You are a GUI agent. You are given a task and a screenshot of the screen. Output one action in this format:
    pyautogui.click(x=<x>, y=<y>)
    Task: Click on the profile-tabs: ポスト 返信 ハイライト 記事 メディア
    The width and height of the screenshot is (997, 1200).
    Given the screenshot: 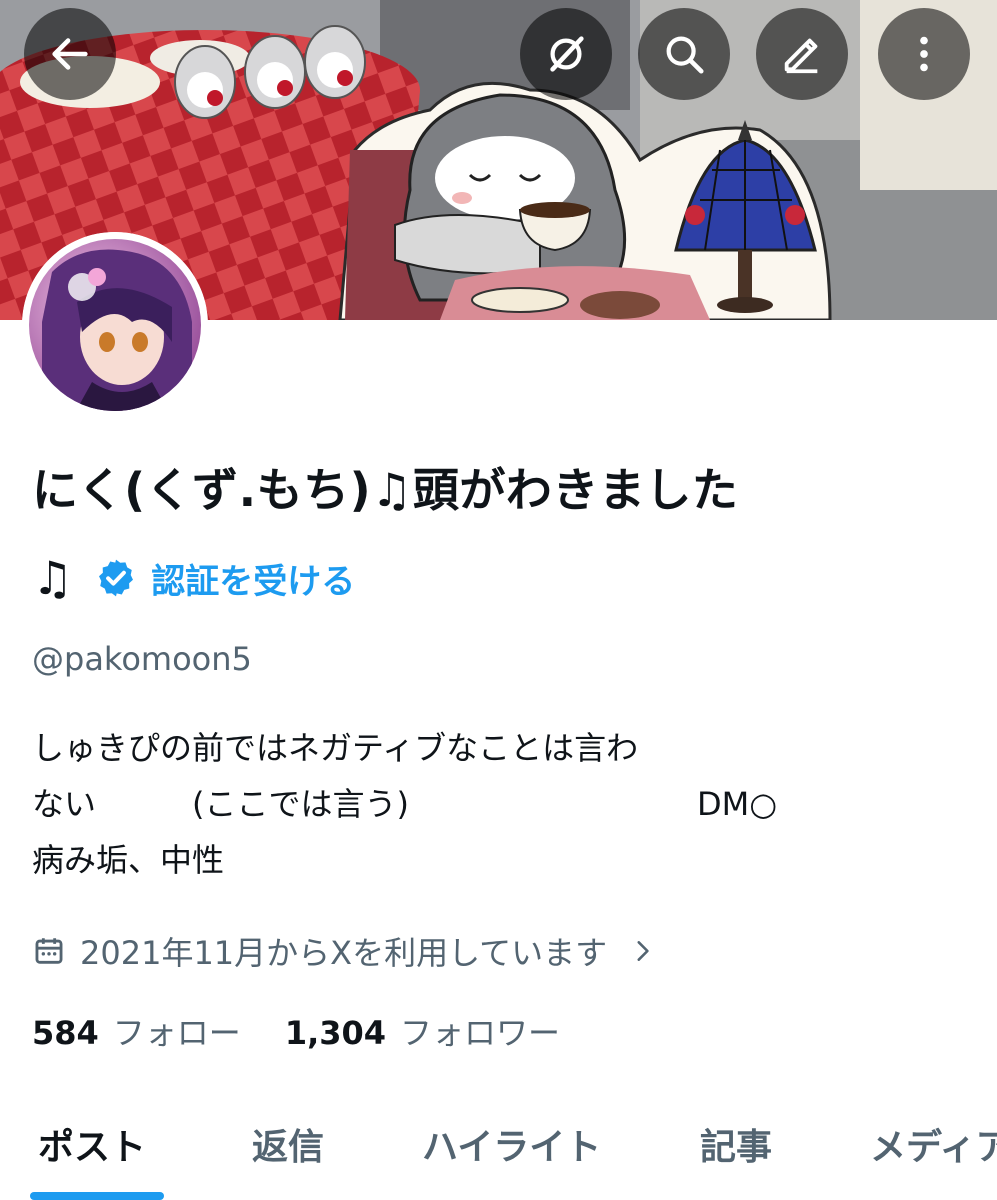 What is the action you would take?
    pyautogui.click(x=498, y=1155)
    